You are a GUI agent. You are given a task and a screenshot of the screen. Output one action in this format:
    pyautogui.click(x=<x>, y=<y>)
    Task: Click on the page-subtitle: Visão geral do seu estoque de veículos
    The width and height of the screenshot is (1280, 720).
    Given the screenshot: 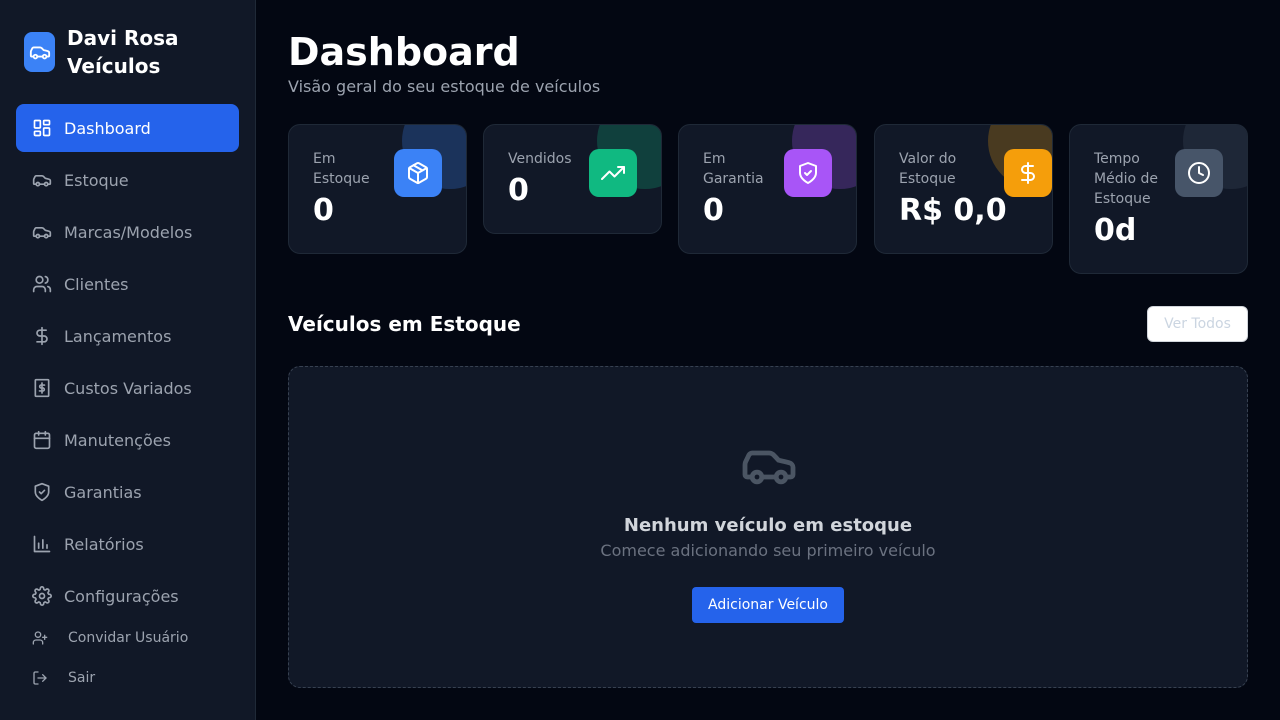 What is the action you would take?
    pyautogui.click(x=444, y=86)
    